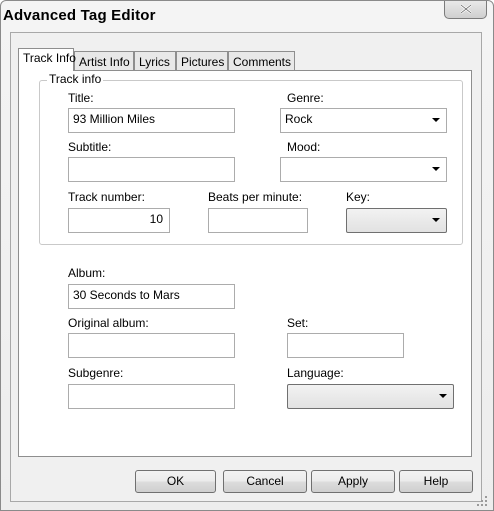 The image size is (494, 511). Describe the element at coordinates (247, 17) in the screenshot. I see `title-bar: Advanced Tag Editor` at that location.